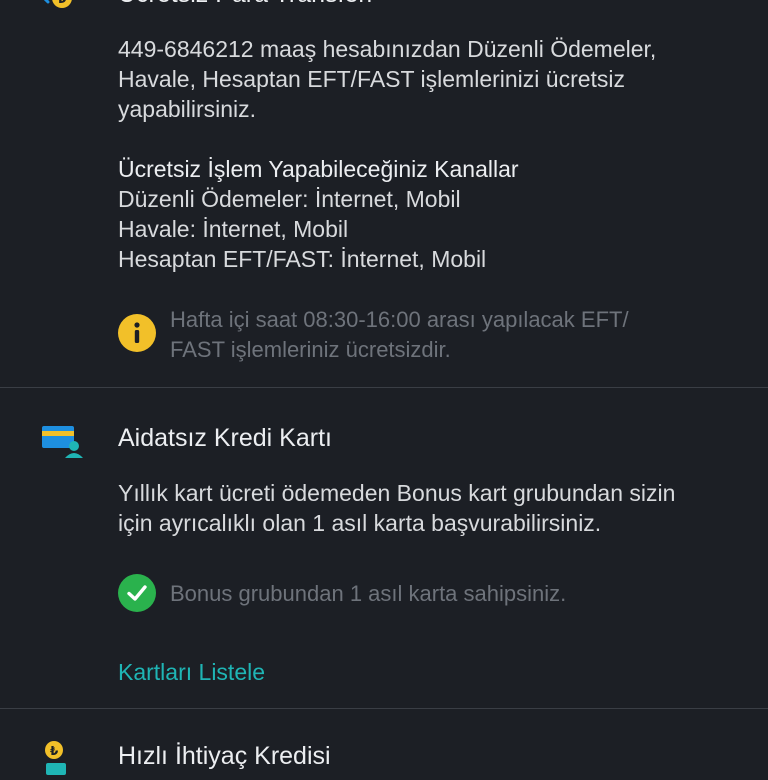 Image resolution: width=768 pixels, height=780 pixels. What do you see at coordinates (64, 10) in the screenshot?
I see `money-transfer-icon: ₺` at bounding box center [64, 10].